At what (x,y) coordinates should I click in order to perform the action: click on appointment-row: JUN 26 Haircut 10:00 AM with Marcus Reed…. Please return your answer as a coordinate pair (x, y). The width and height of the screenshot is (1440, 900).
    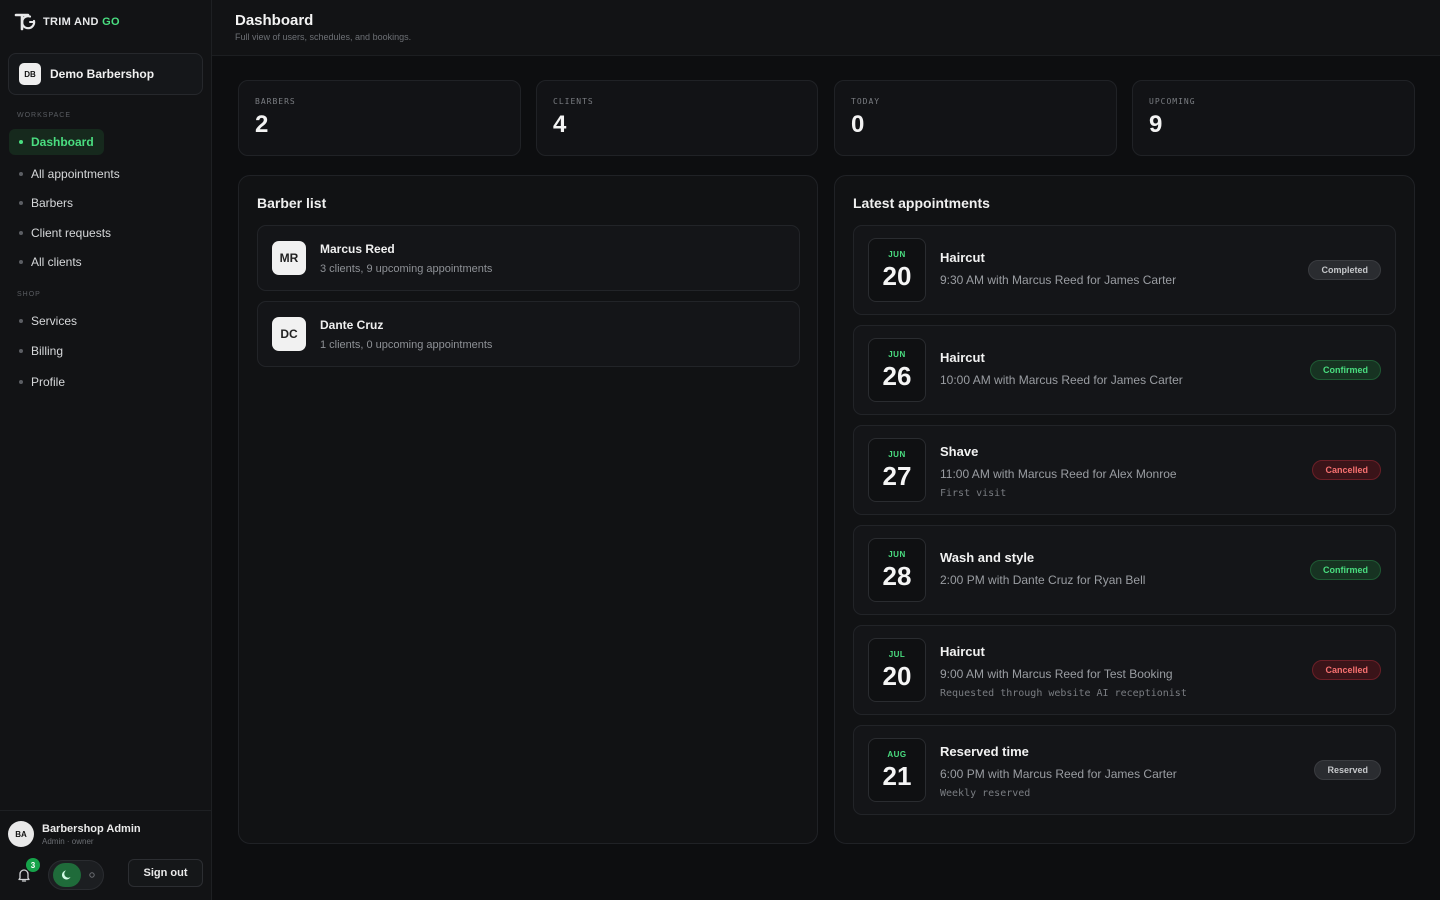
    Looking at the image, I should click on (1124, 370).